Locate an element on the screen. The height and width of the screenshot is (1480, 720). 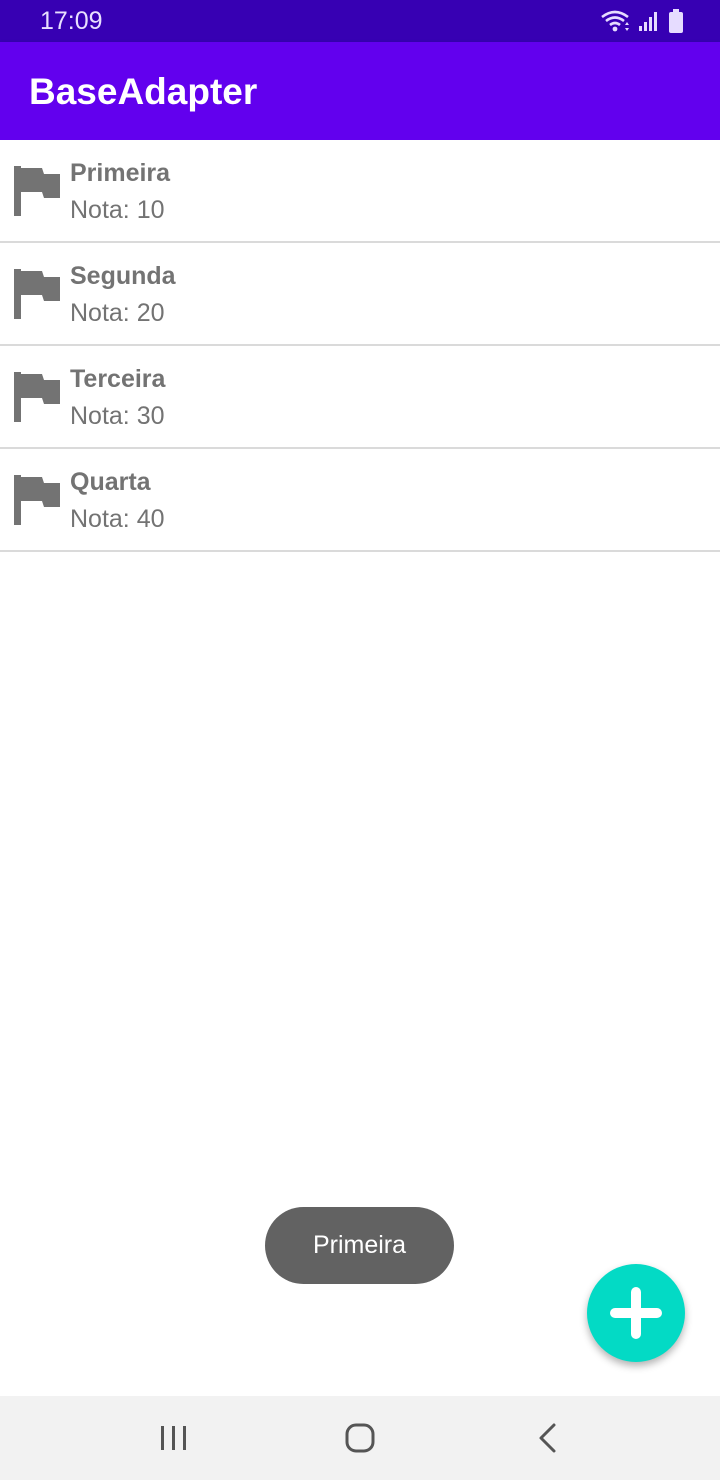
list-item-subtitle: Nota: 20 is located at coordinates (117, 313).